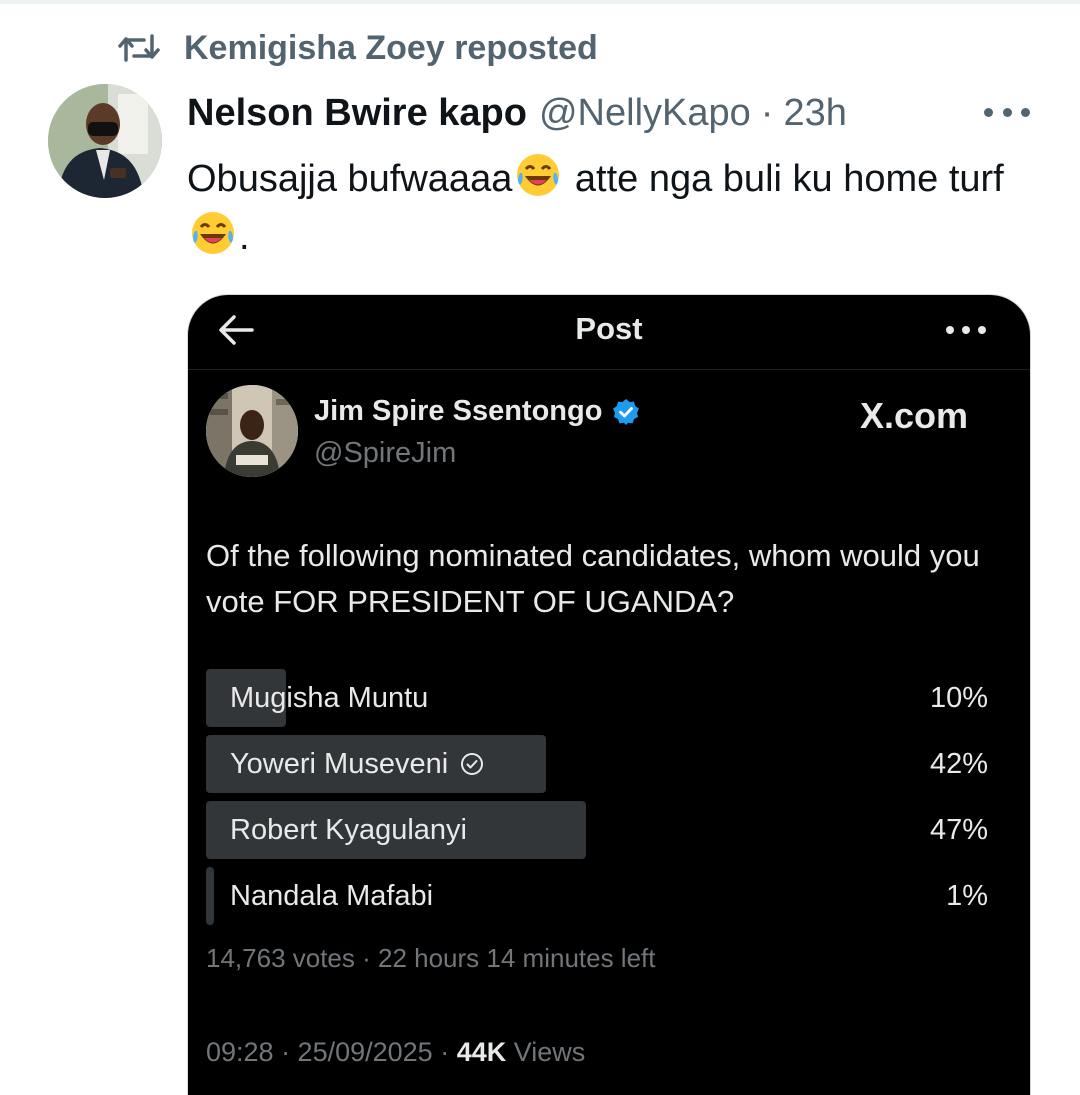  I want to click on embedded-author-name: Jim Spire Ssentongo, so click(458, 411).